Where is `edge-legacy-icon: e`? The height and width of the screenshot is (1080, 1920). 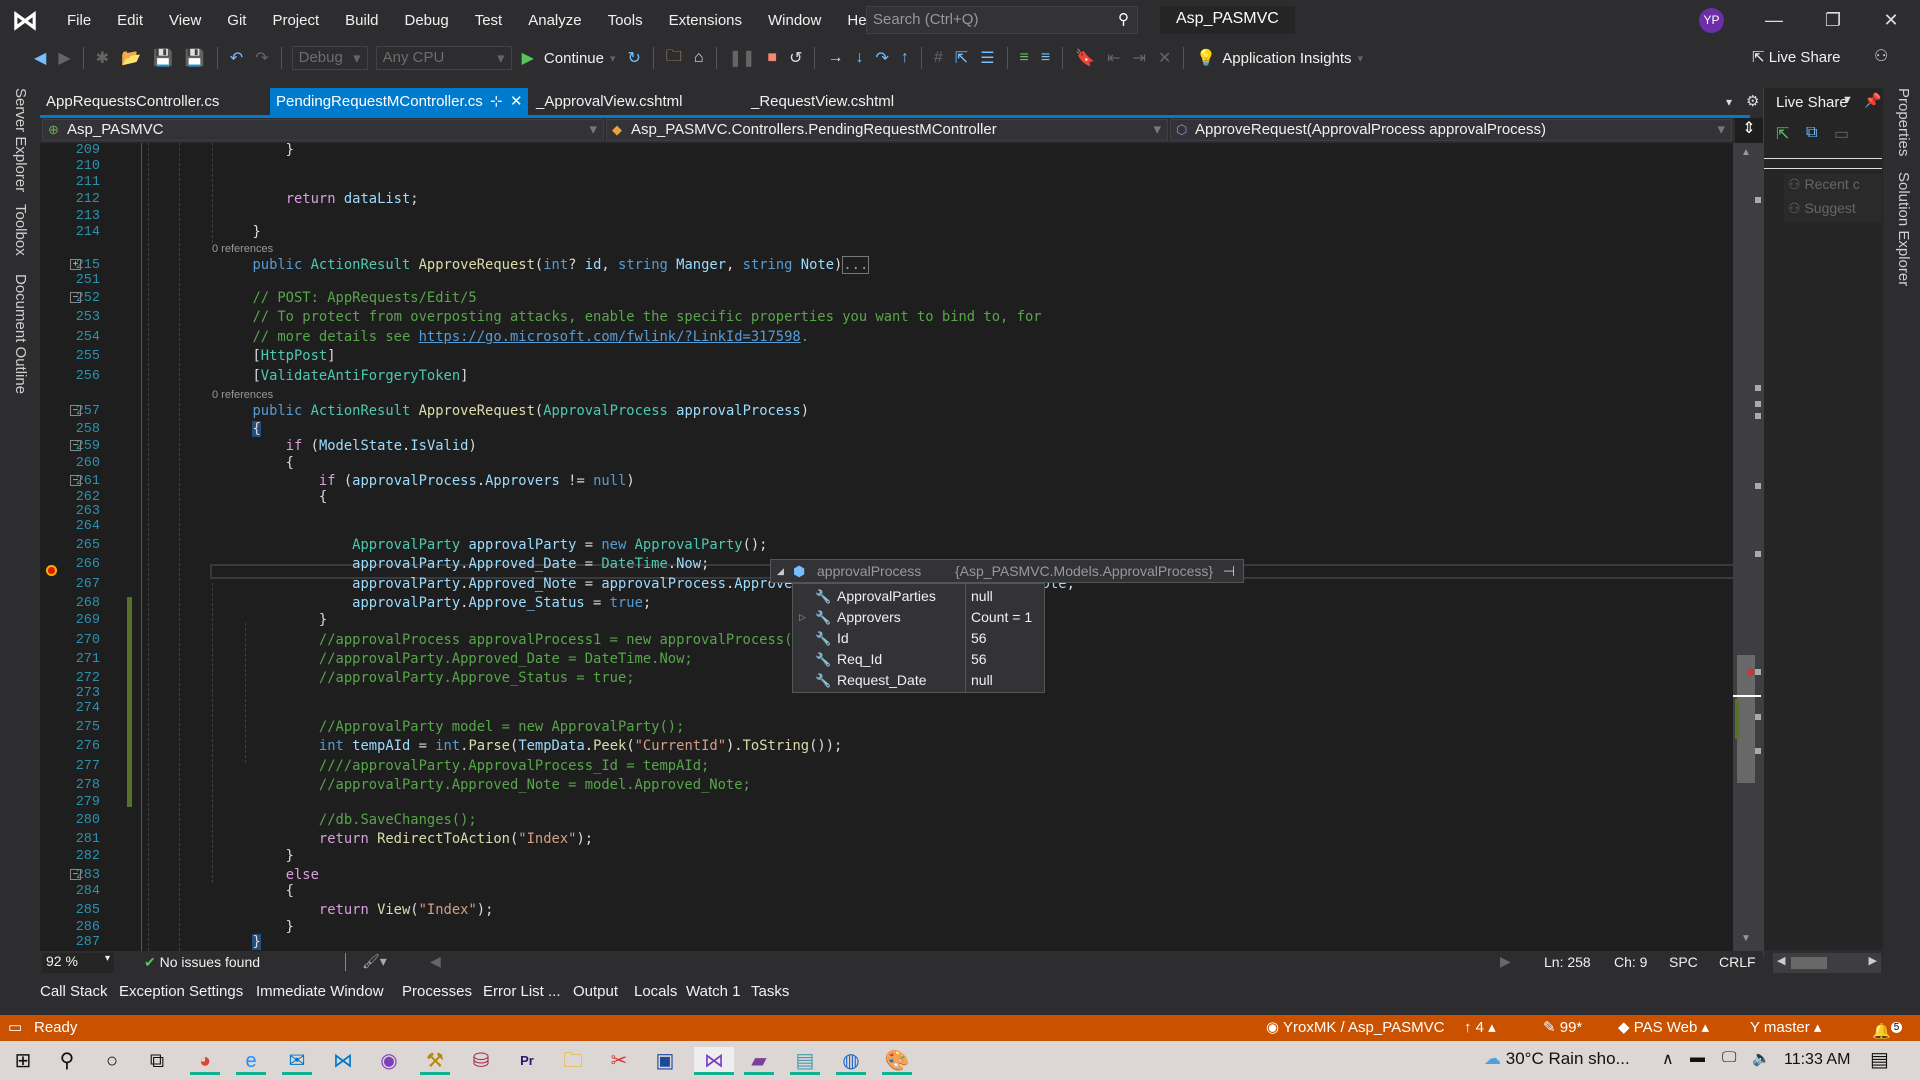
edge-legacy-icon: e is located at coordinates (251, 1061).